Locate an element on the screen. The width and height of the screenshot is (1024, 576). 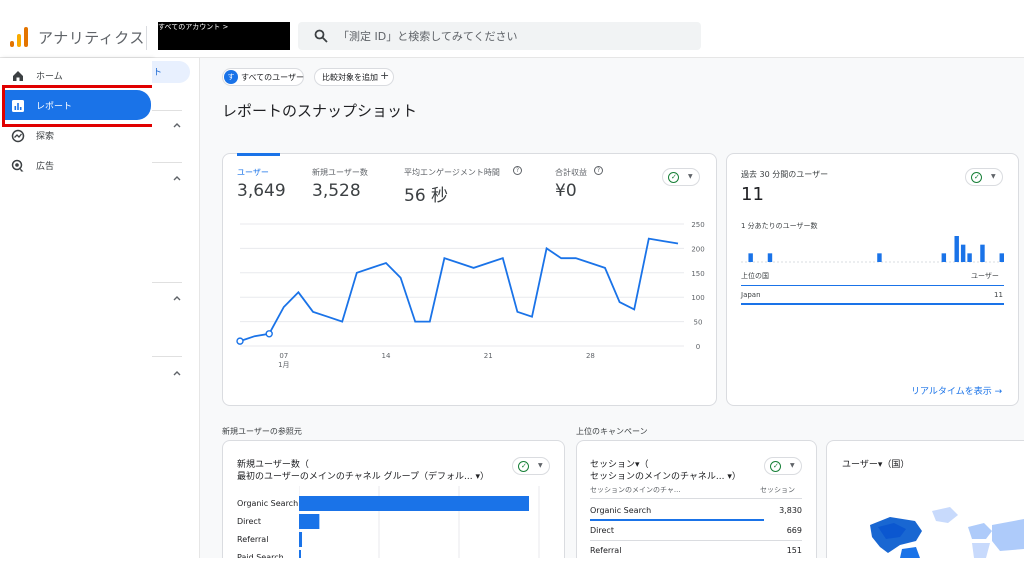
nav-item-home: ホーム is located at coordinates (76, 76).